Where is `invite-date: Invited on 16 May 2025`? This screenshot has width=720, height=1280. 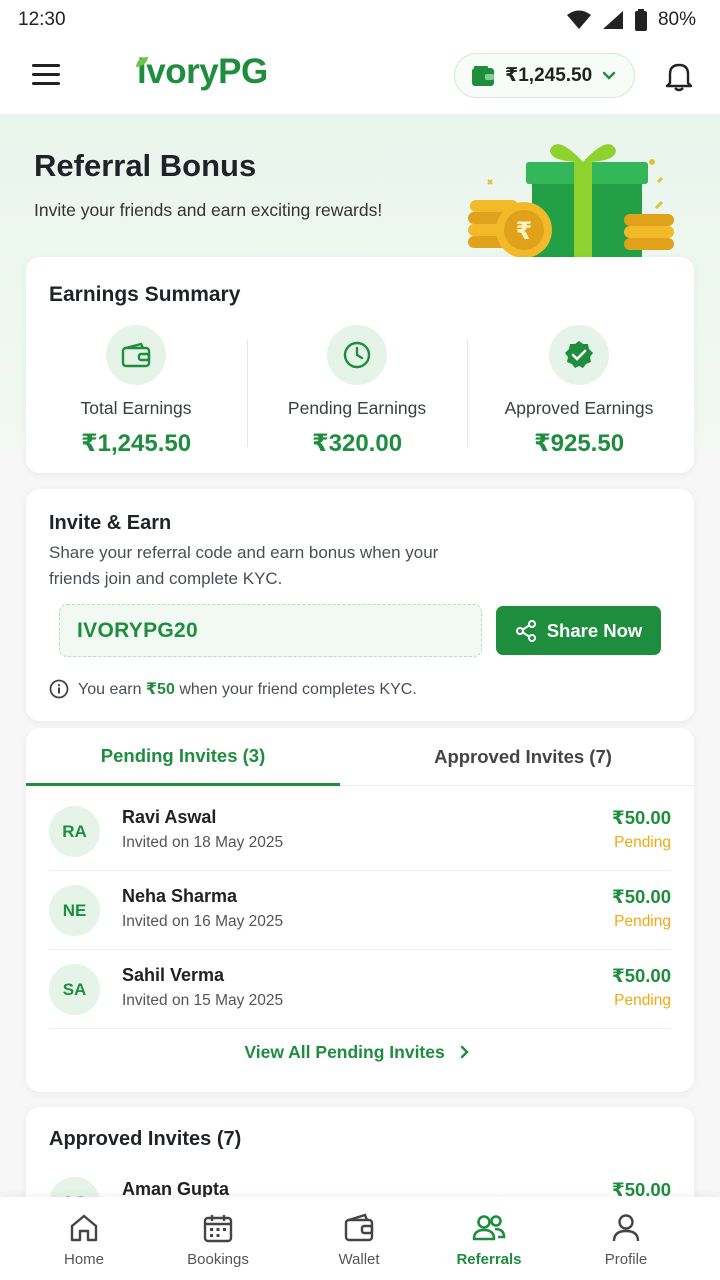 invite-date: Invited on 16 May 2025 is located at coordinates (203, 921).